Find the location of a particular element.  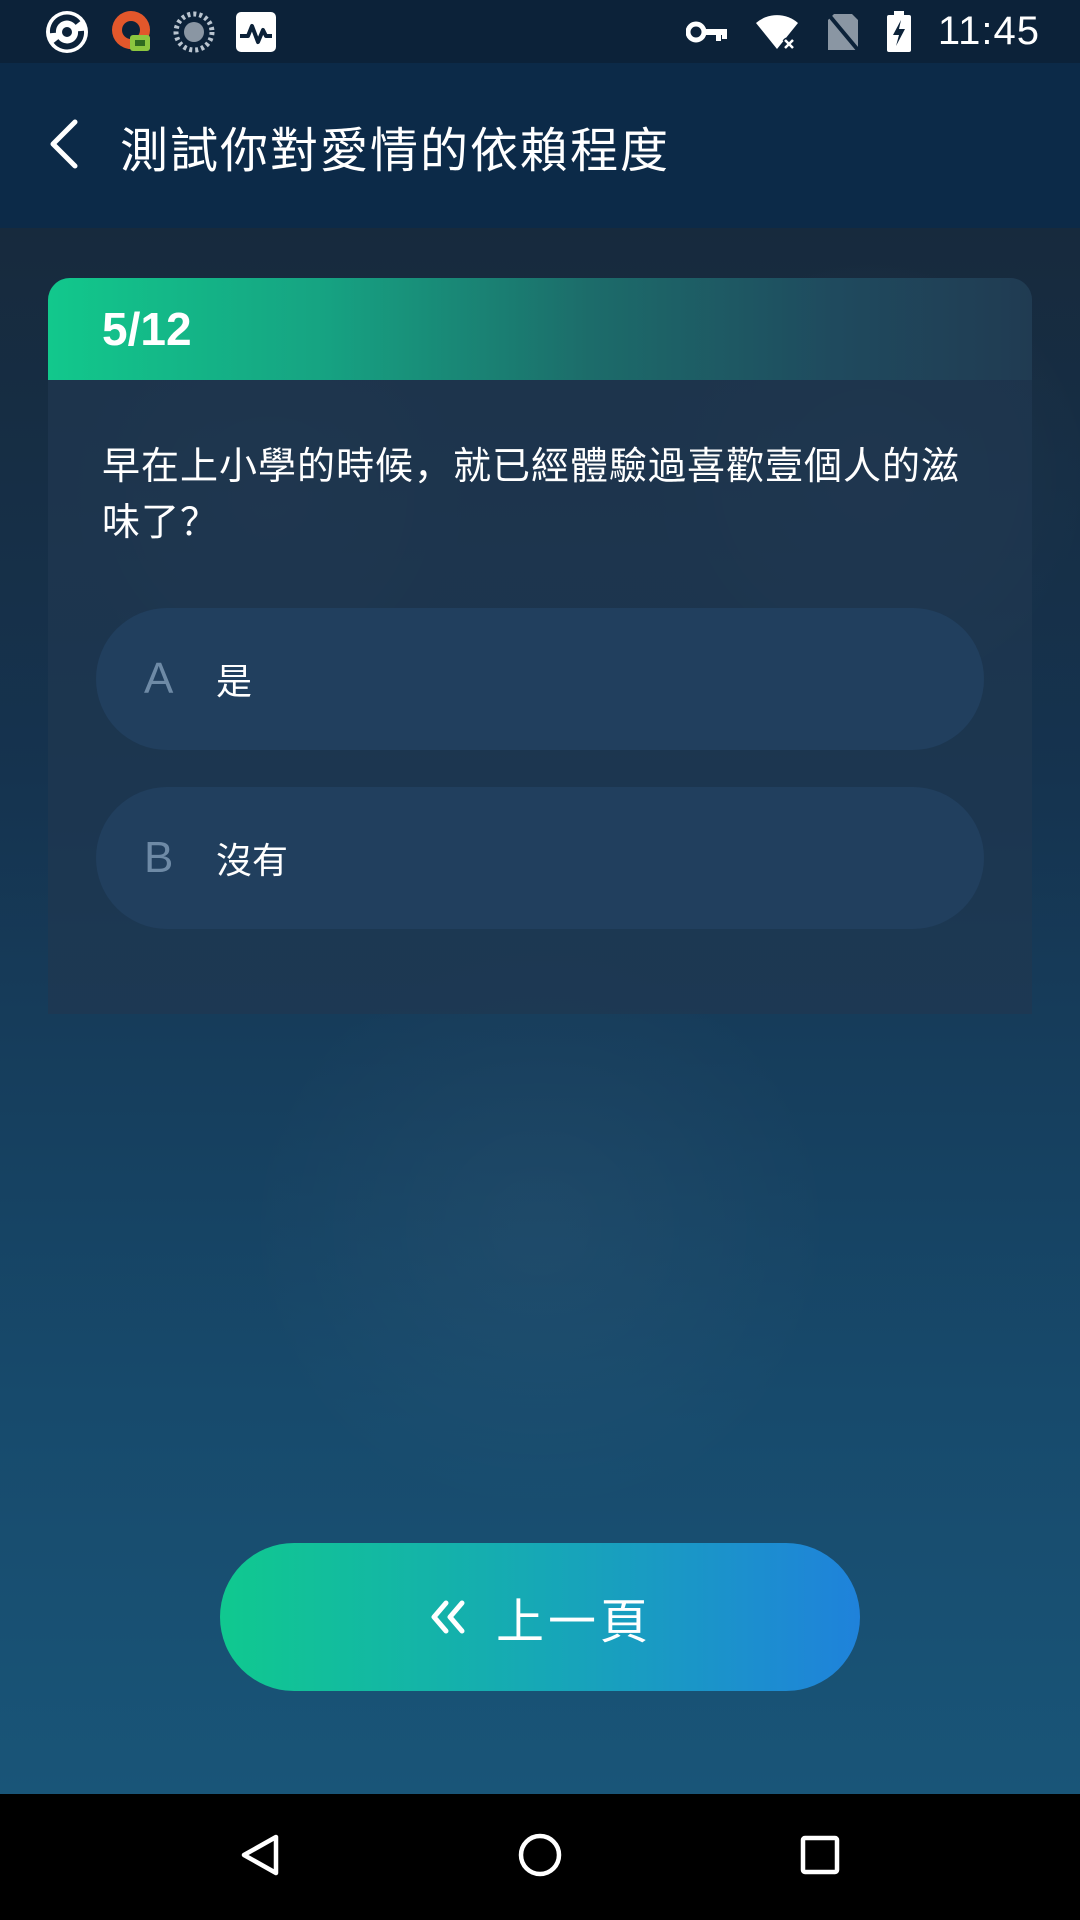

clock: 11:45 is located at coordinates (988, 31).